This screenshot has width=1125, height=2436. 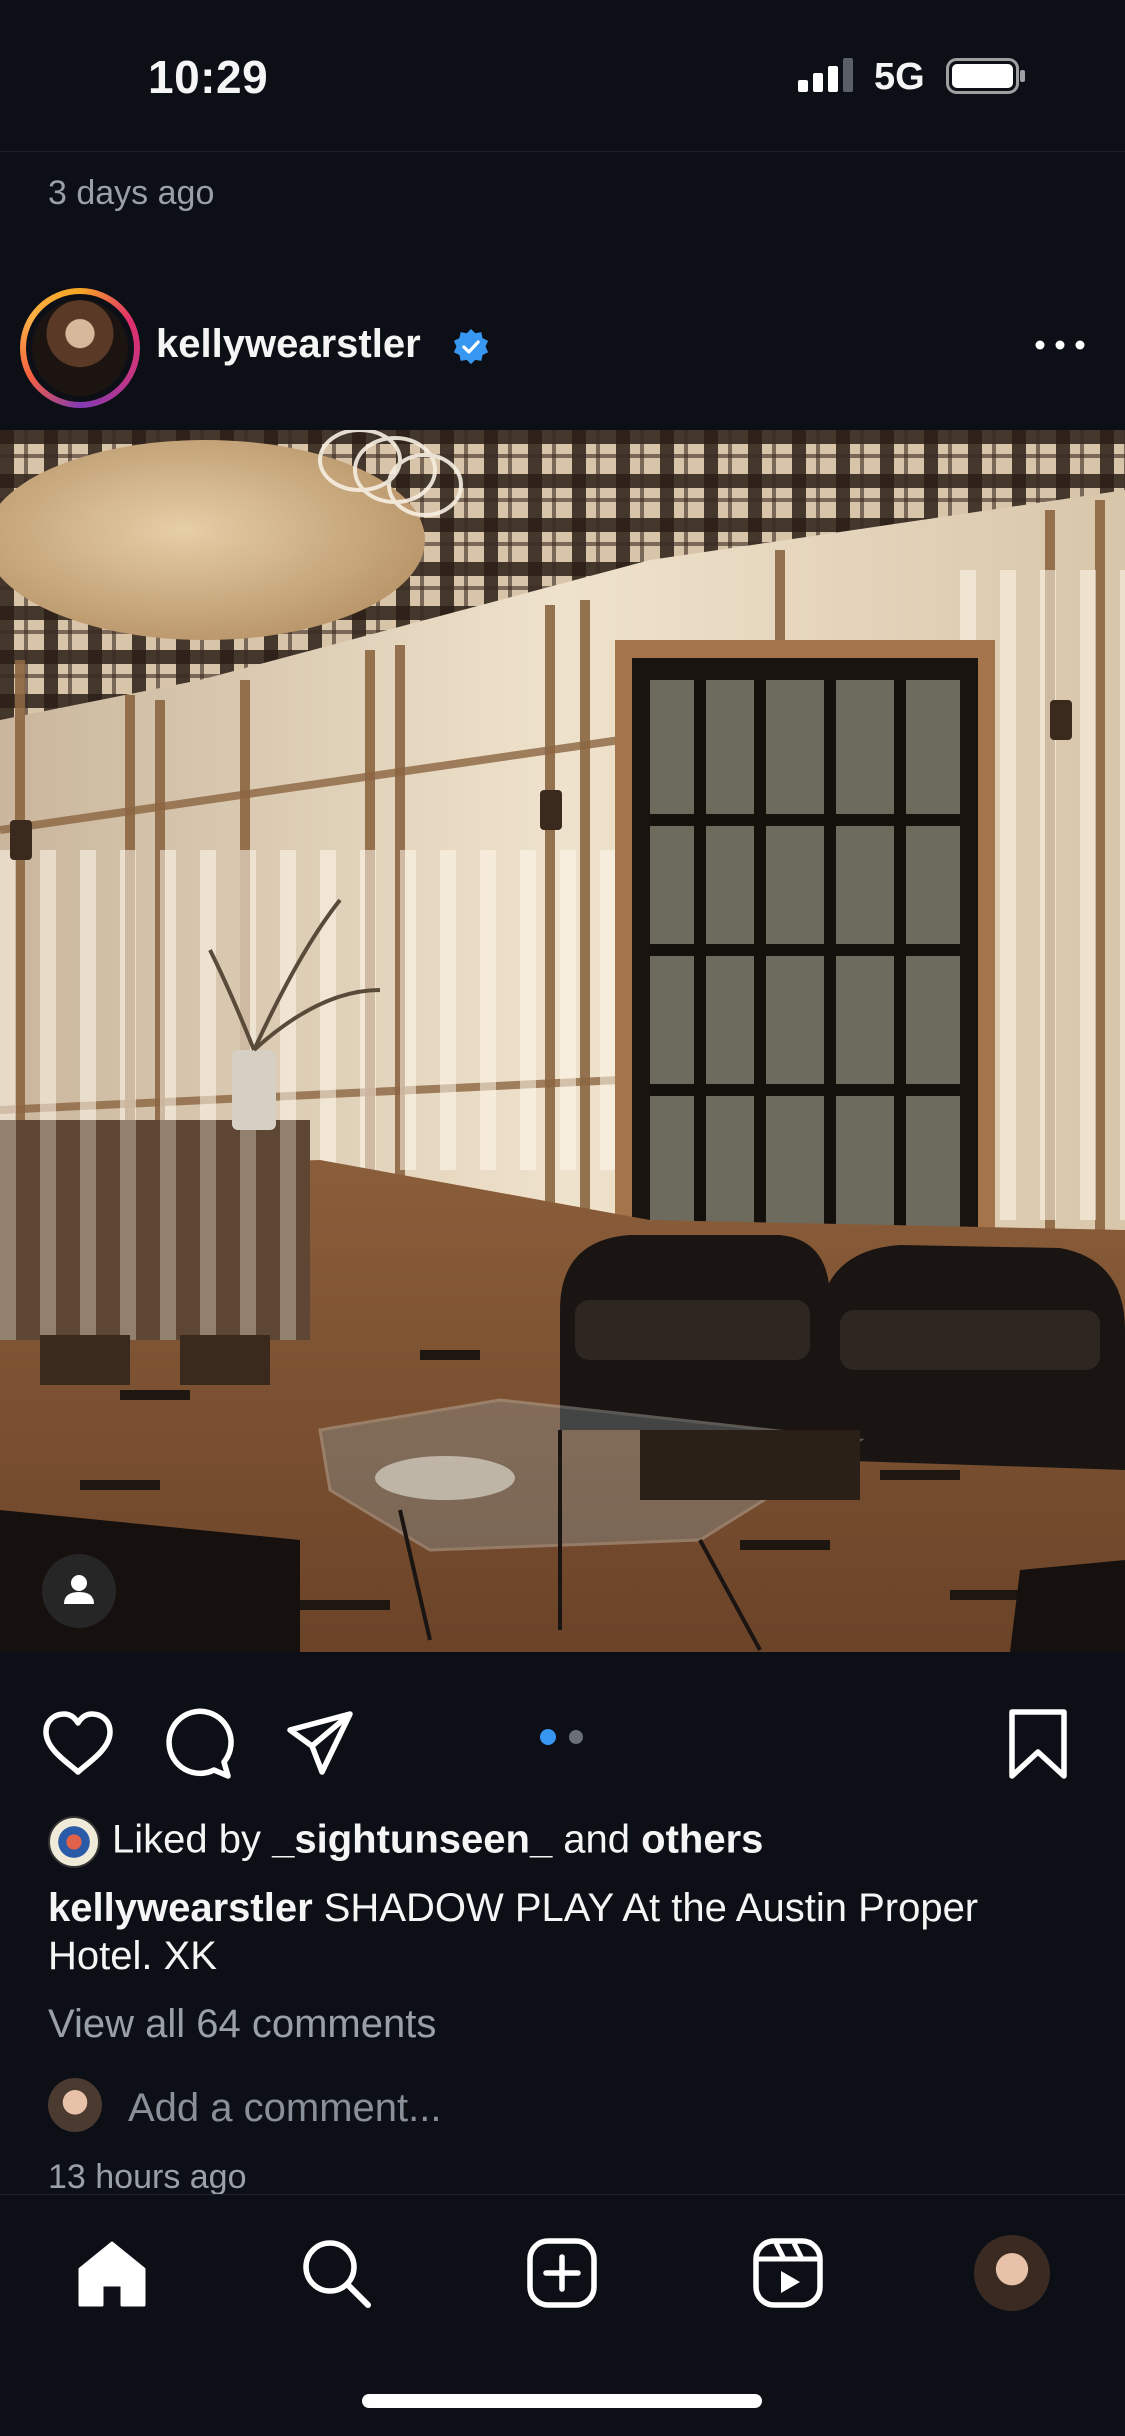 What do you see at coordinates (471, 346) in the screenshot?
I see `verified-badge-icon` at bounding box center [471, 346].